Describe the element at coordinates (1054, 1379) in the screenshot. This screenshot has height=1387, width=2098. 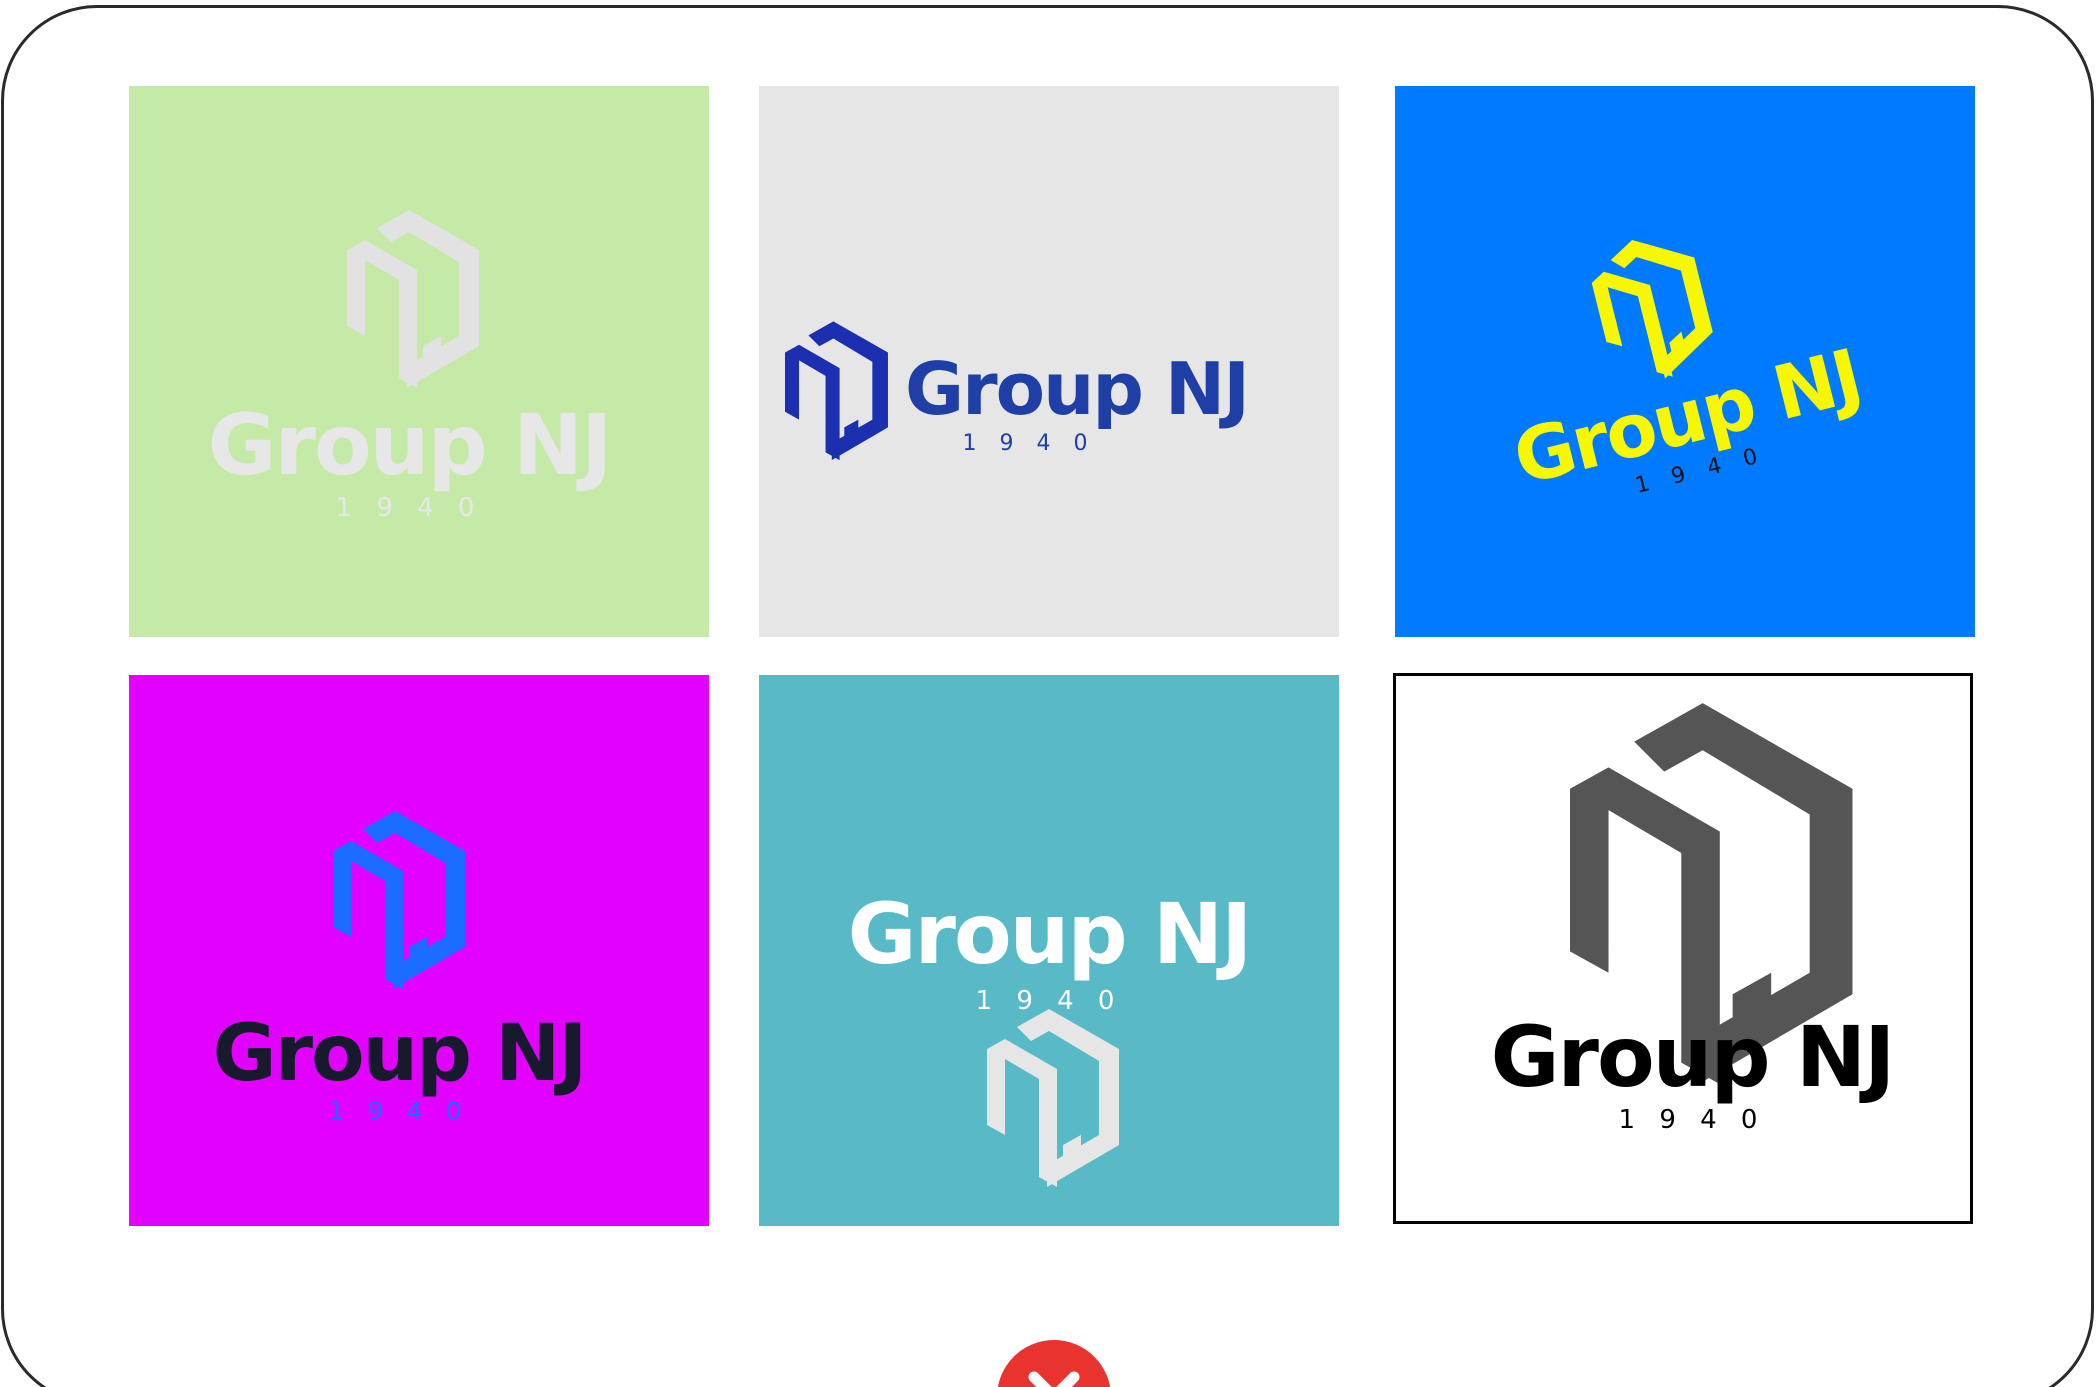
I see `close-icon` at that location.